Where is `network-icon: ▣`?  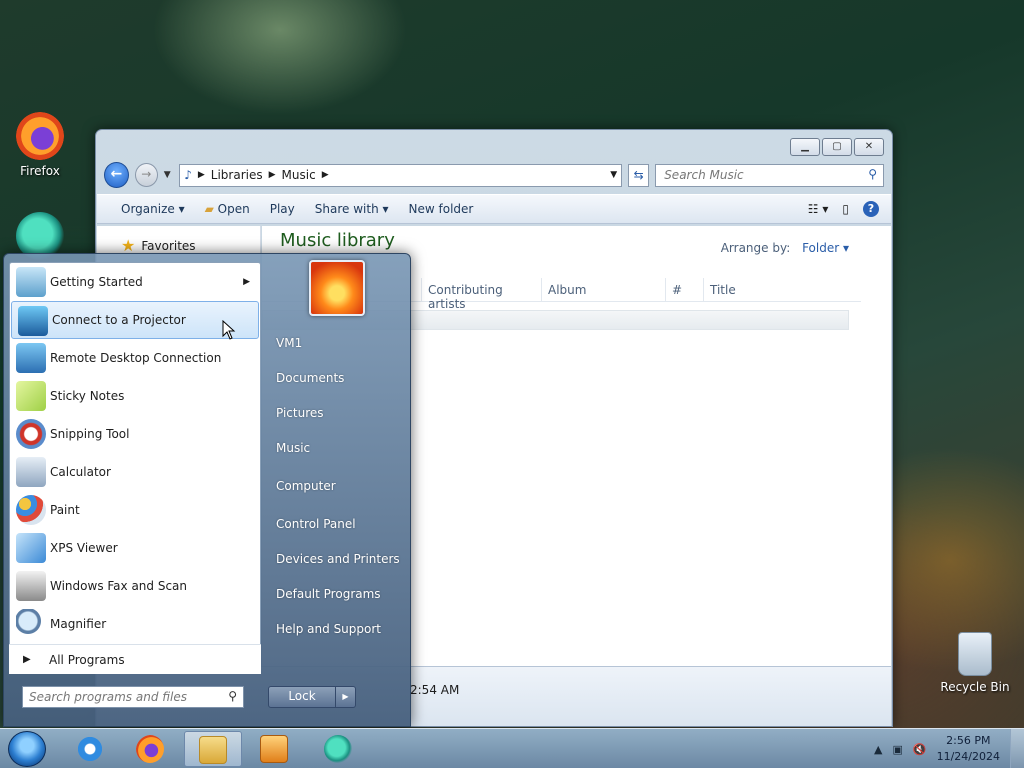
network-icon: ▣ is located at coordinates (897, 749).